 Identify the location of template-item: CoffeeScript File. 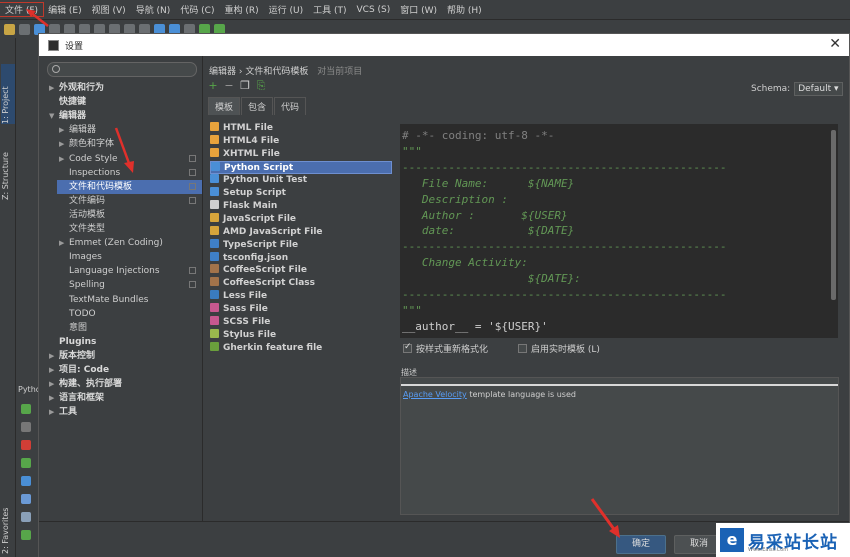
(258, 270).